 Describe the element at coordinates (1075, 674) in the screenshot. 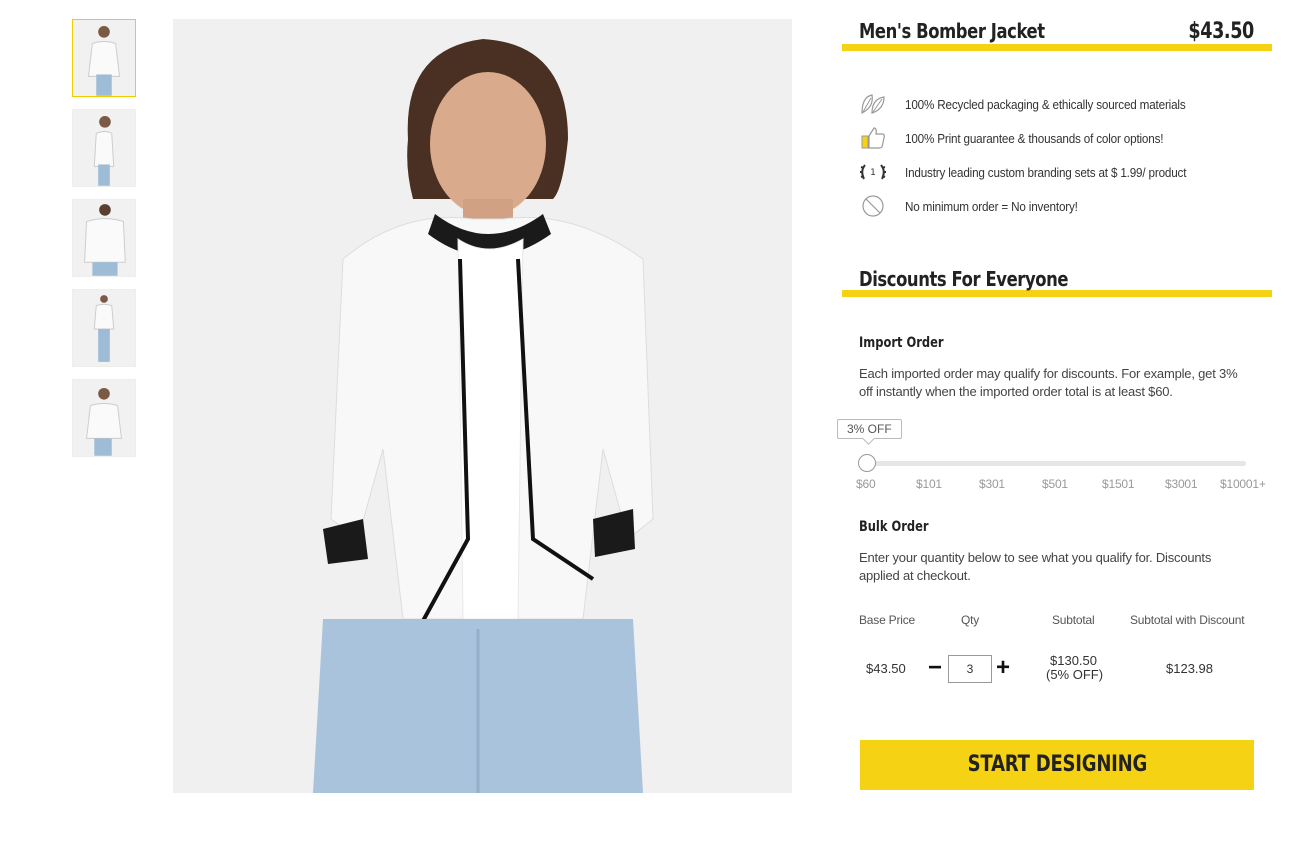

I see `subtotal-discount-note: (5% OFF)` at that location.